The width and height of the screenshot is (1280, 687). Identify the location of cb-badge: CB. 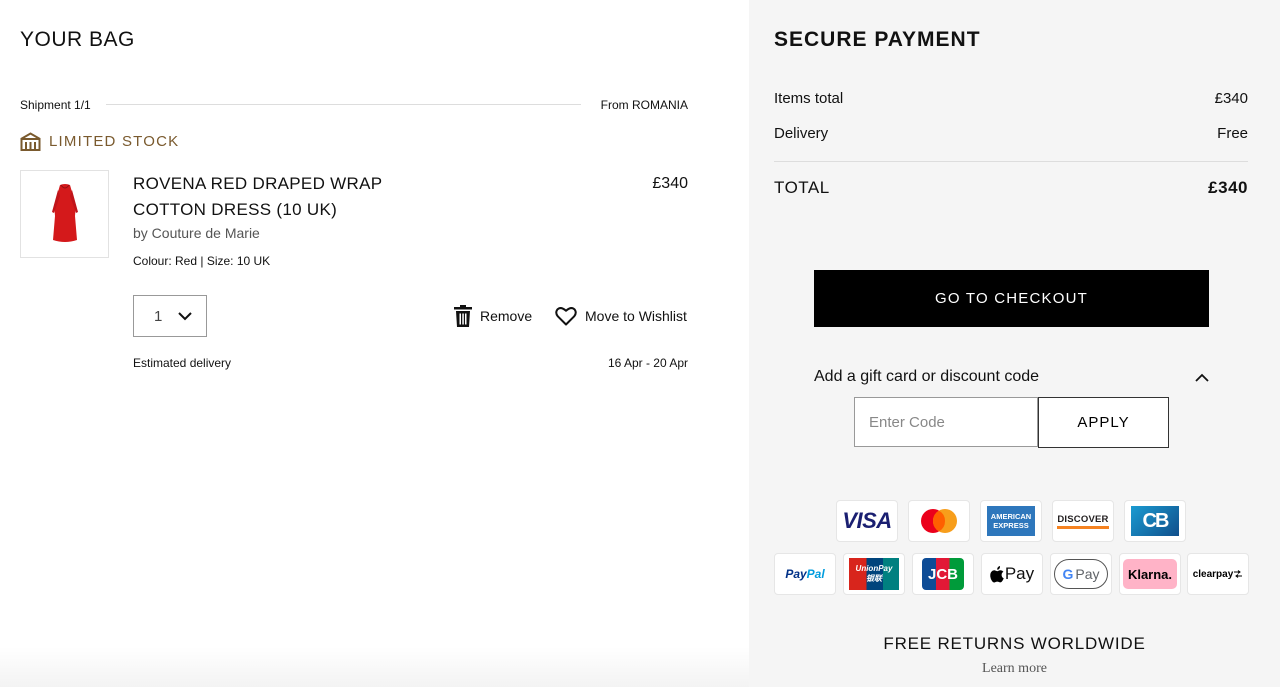
(1155, 521).